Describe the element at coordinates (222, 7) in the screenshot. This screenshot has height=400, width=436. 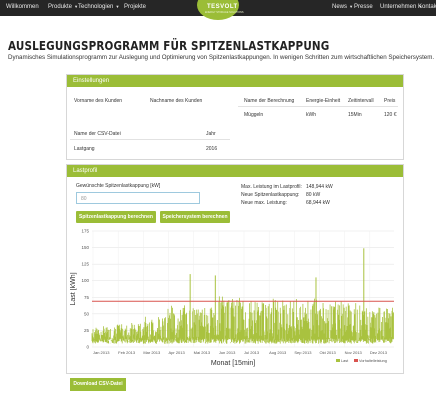
I see `logo-text: TESVOLT` at that location.